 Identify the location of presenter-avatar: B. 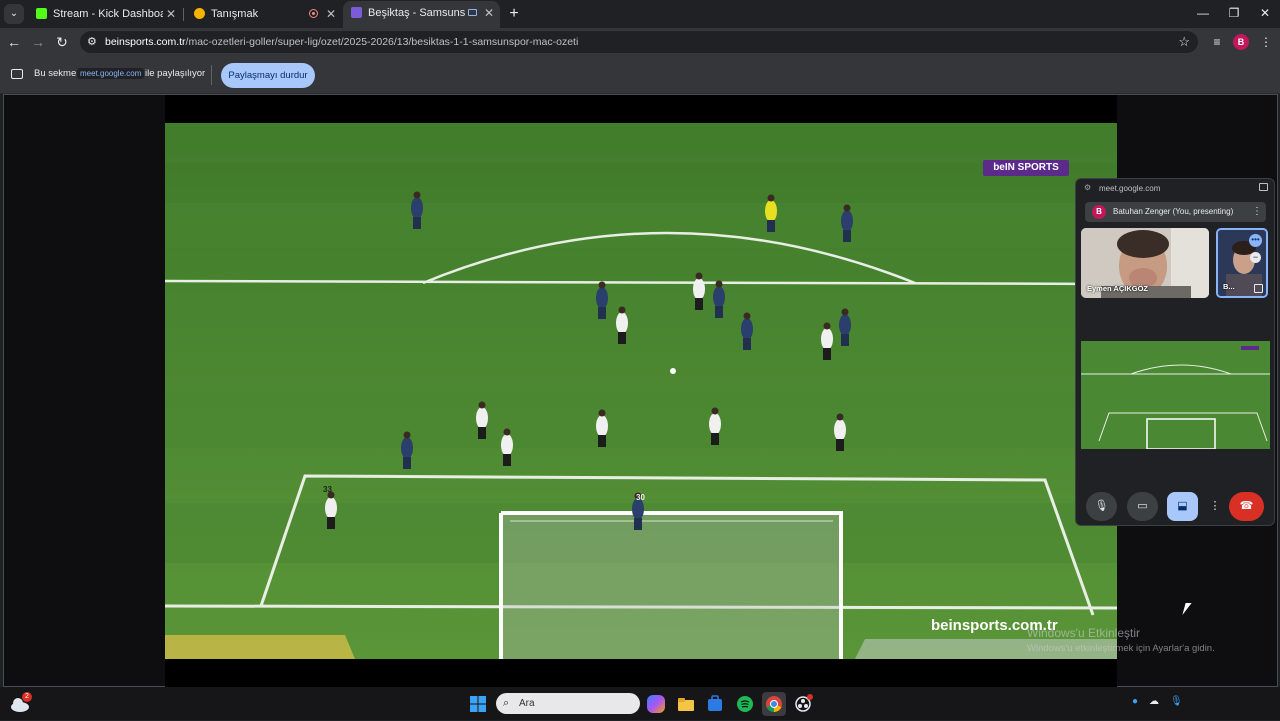
(1099, 212).